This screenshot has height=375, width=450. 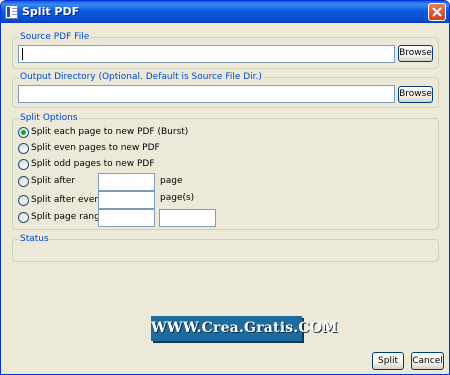 What do you see at coordinates (415, 94) in the screenshot?
I see `output-browse-button: Browse` at bounding box center [415, 94].